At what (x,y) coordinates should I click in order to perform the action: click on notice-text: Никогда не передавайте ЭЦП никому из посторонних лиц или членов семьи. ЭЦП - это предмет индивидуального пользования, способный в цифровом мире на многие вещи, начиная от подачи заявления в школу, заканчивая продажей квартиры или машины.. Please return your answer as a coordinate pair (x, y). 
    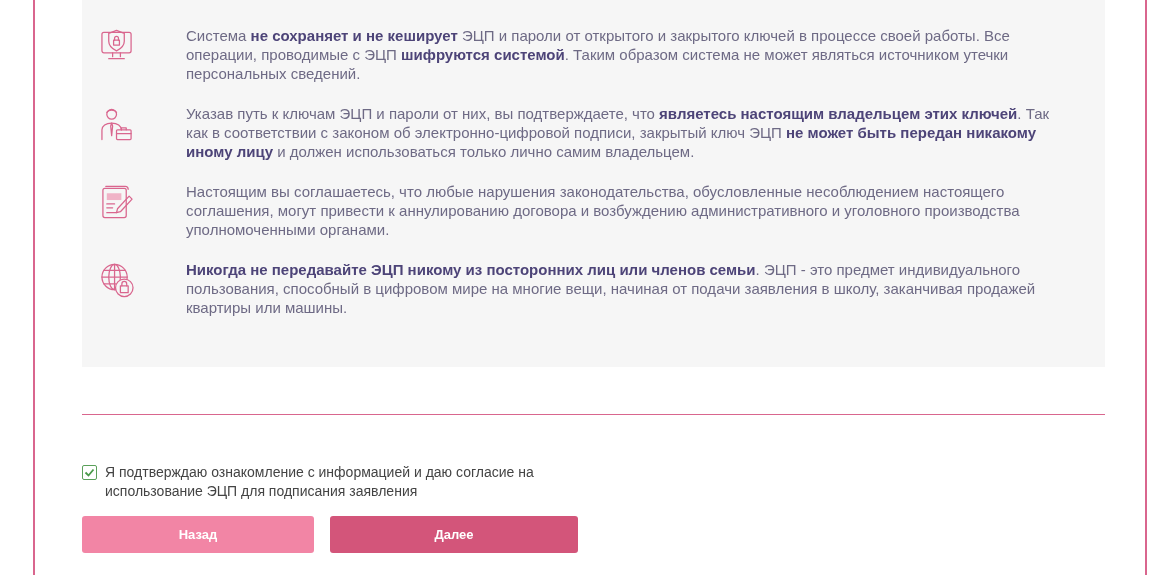
    Looking at the image, I should click on (611, 288).